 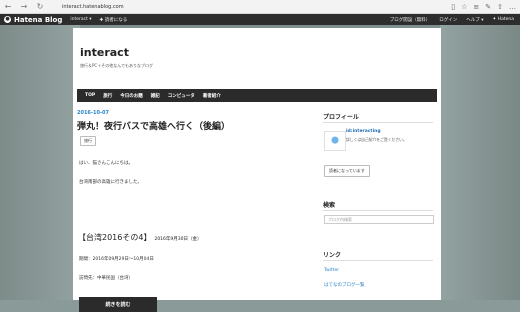 I want to click on post-paragraph-2: 台湾南部の高雄に行きました。, so click(x=110, y=182).